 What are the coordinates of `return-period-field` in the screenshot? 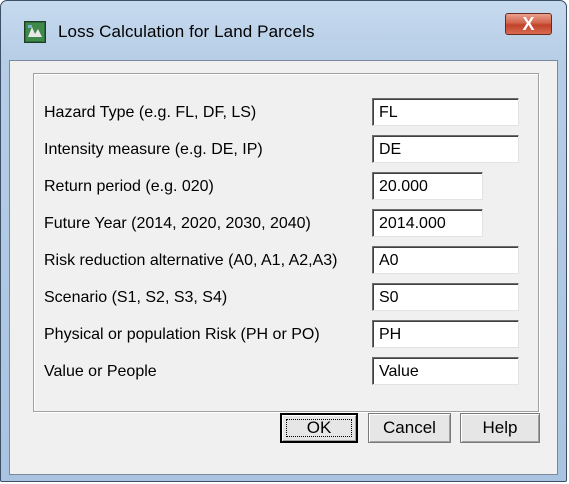 It's located at (427, 186).